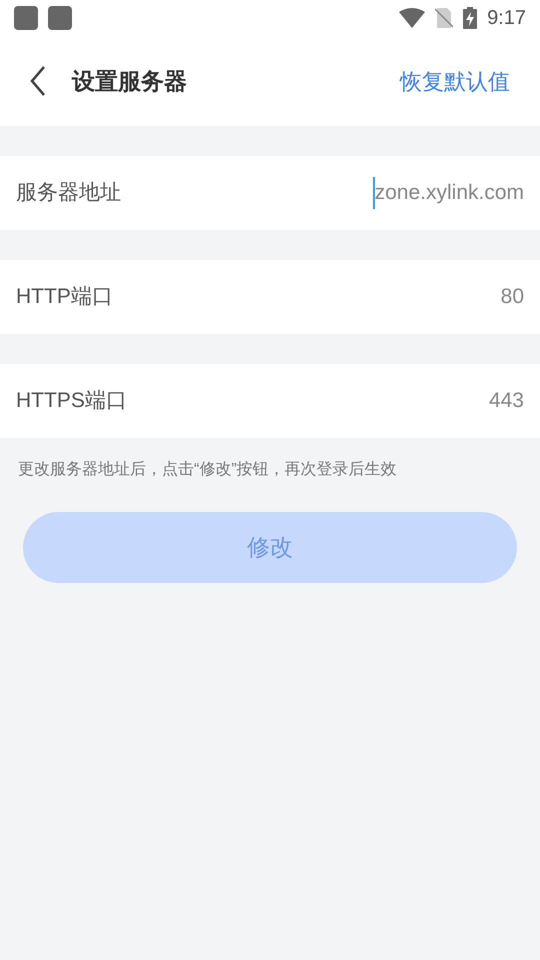 The height and width of the screenshot is (960, 540). Describe the element at coordinates (506, 18) in the screenshot. I see `clock-time: 9:17` at that location.